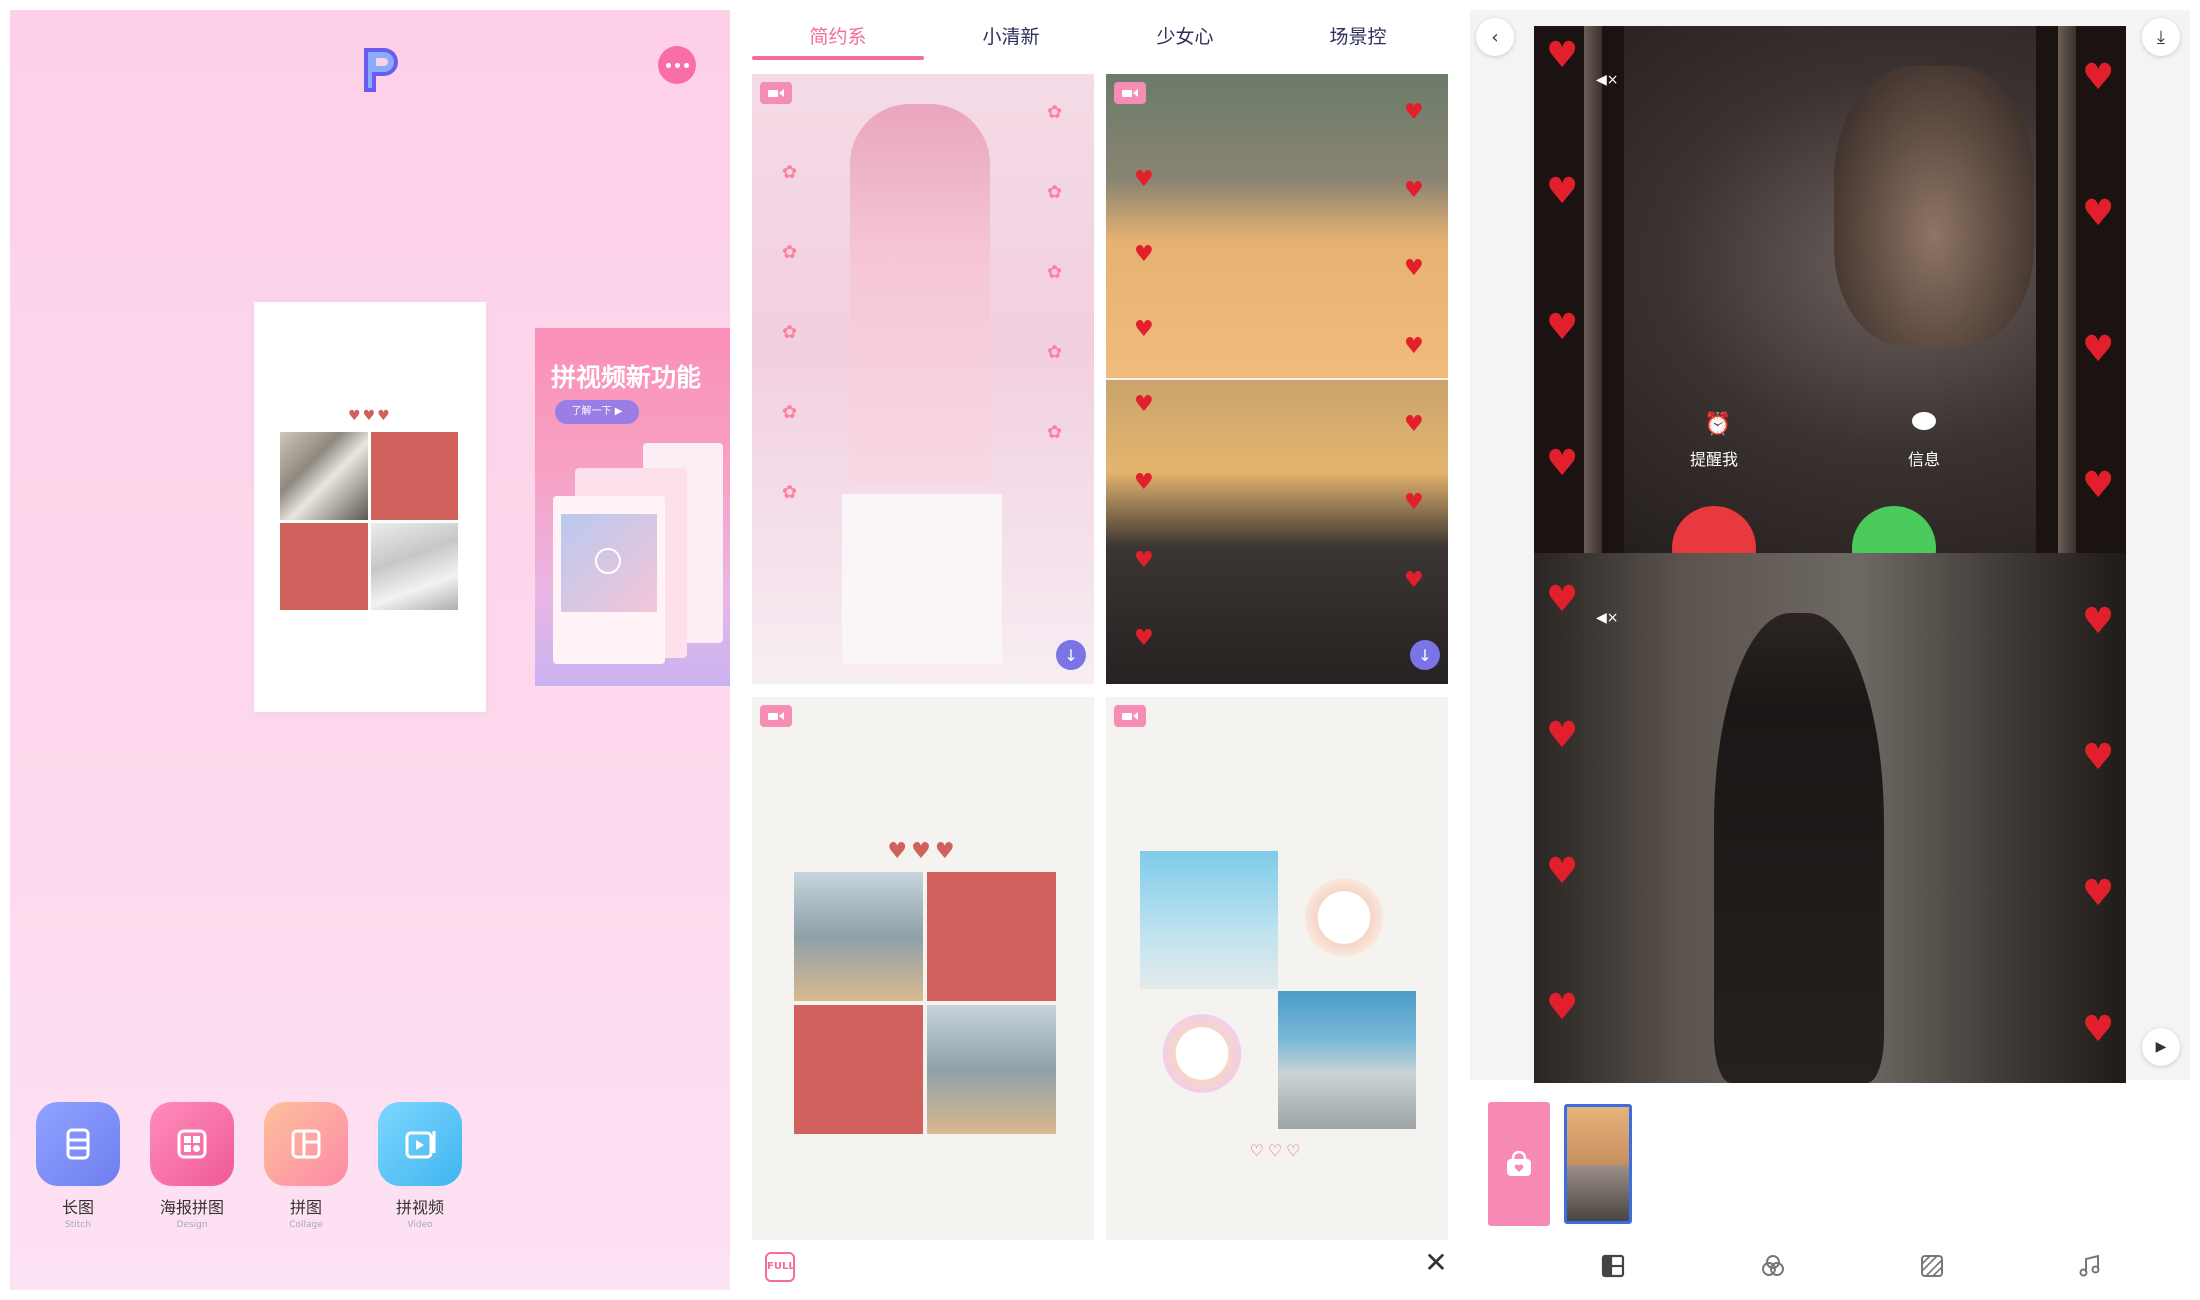 This screenshot has height=1300, width=2200. I want to click on cartoon-sticker, so click(1344, 922).